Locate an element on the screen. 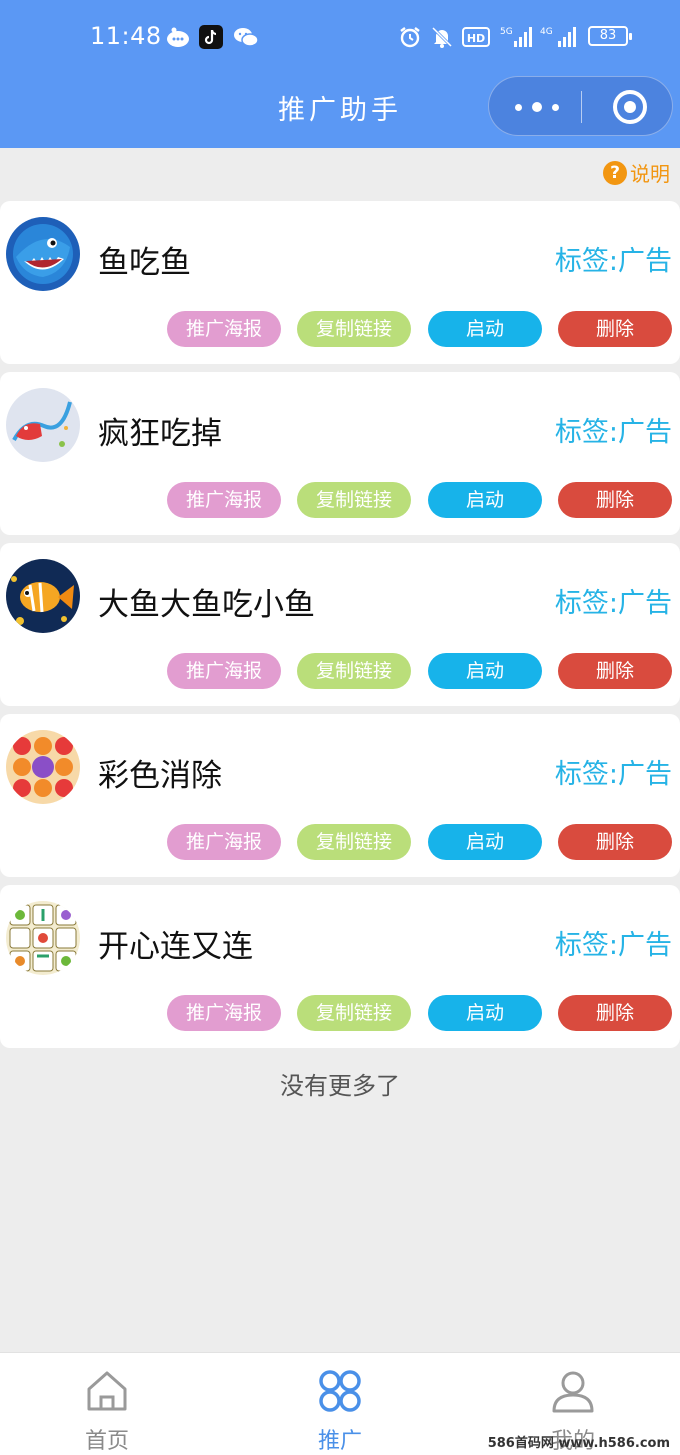  signal-4g-icon: 4G is located at coordinates (560, 37).